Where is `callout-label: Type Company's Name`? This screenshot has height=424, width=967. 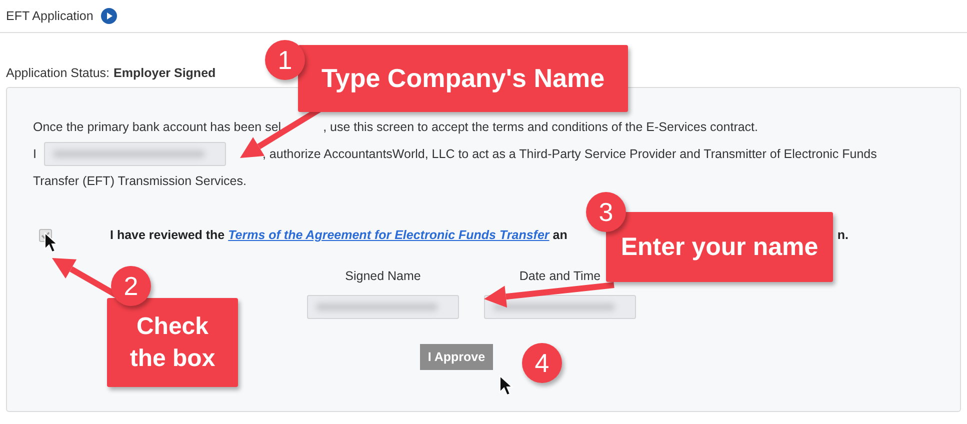
callout-label: Type Company's Name is located at coordinates (463, 78).